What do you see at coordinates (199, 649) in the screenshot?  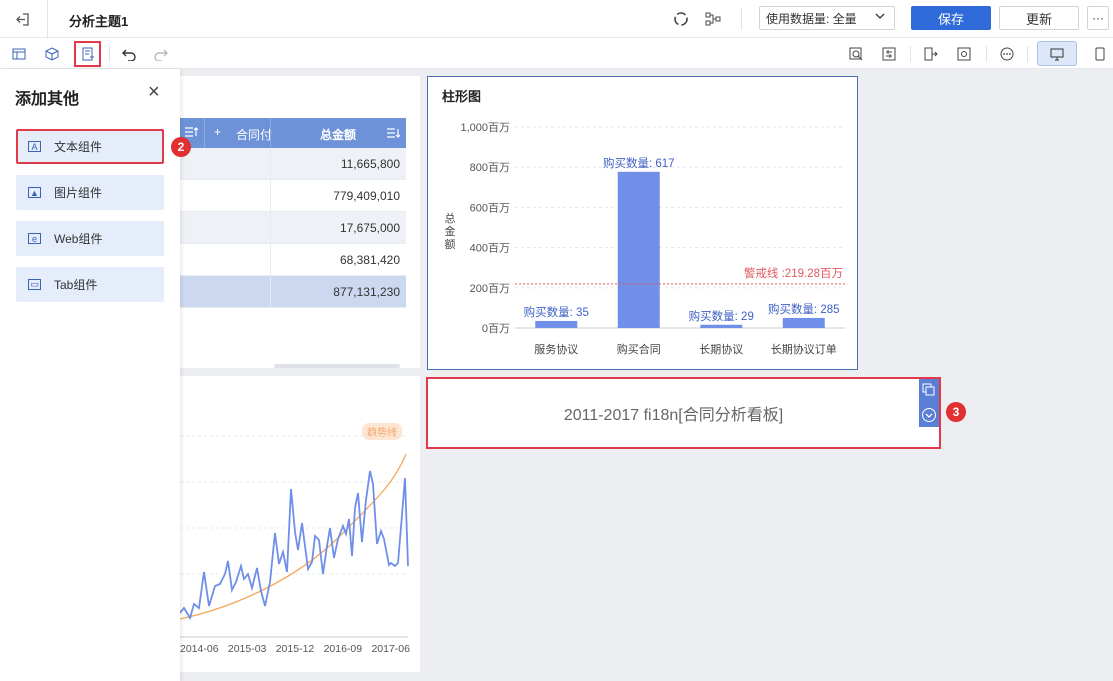 I see `x-tick-label: 2014-06` at bounding box center [199, 649].